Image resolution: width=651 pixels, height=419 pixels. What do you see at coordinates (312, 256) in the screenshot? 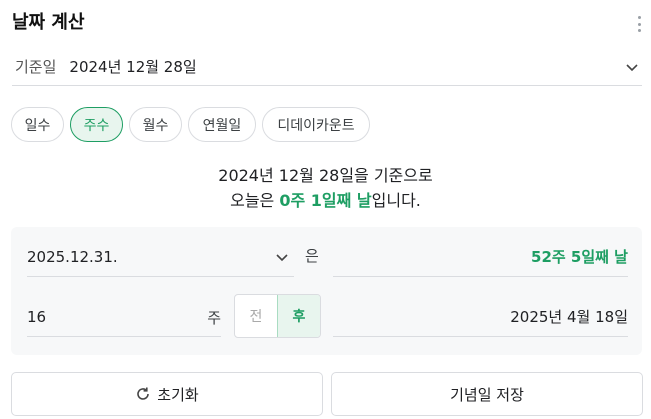
I see `particle-label: 은` at bounding box center [312, 256].